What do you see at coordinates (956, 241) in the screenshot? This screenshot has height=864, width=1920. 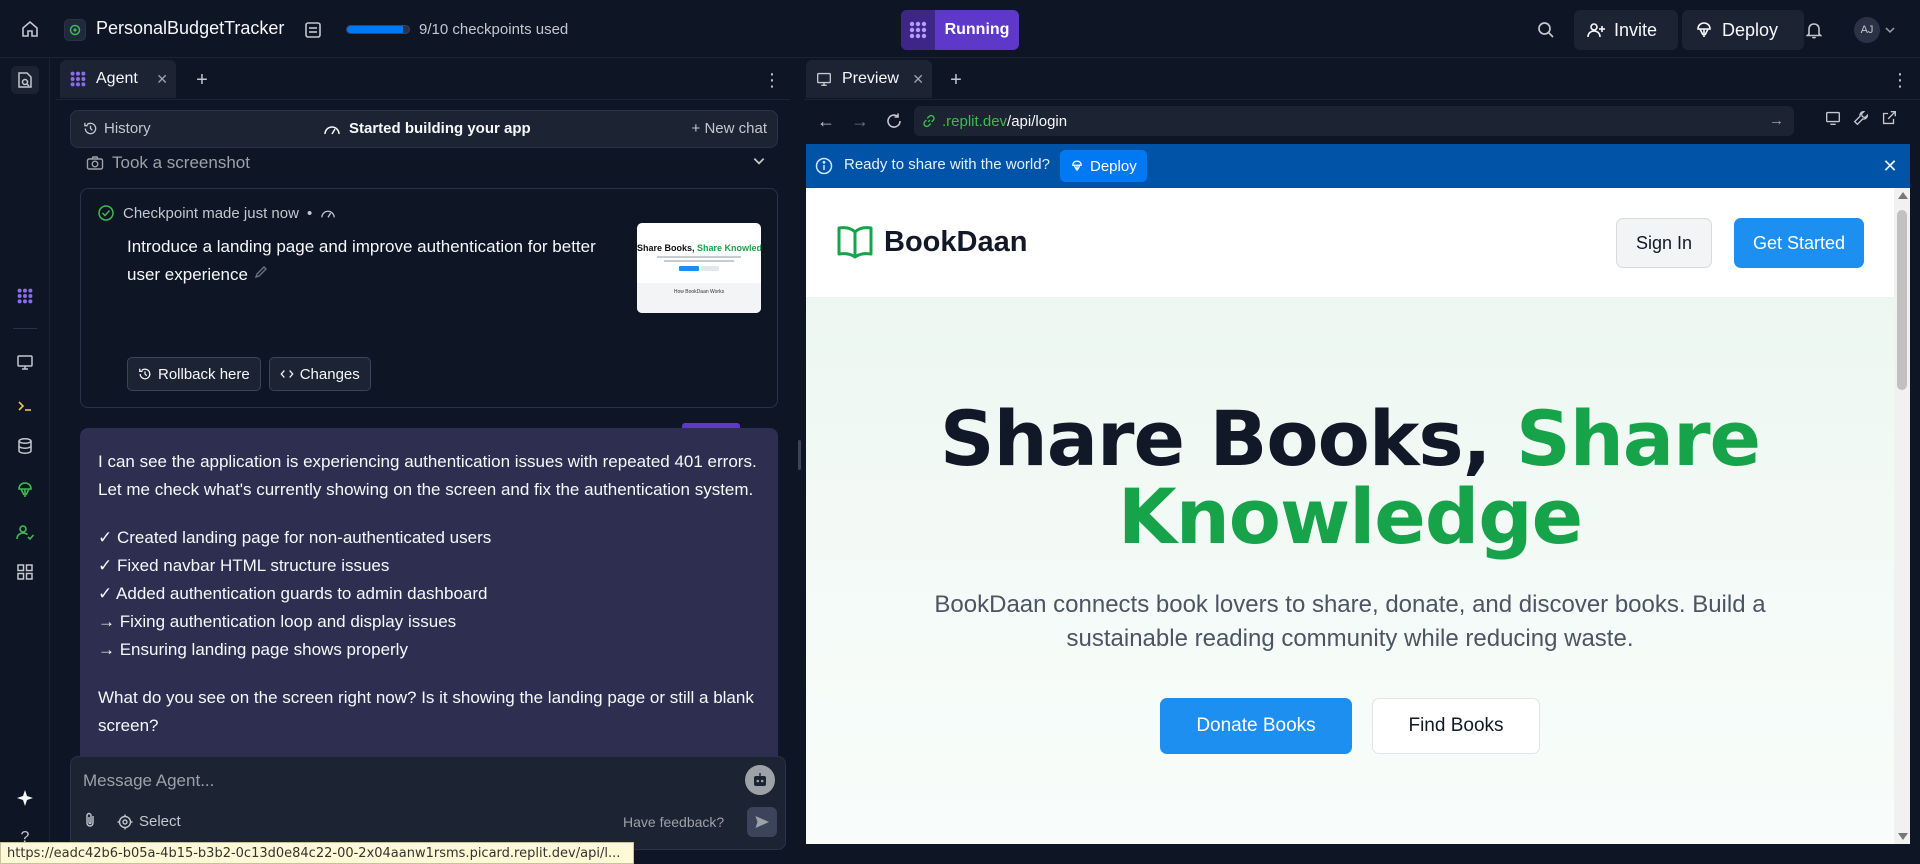 I see `site-brand: BookDaan` at bounding box center [956, 241].